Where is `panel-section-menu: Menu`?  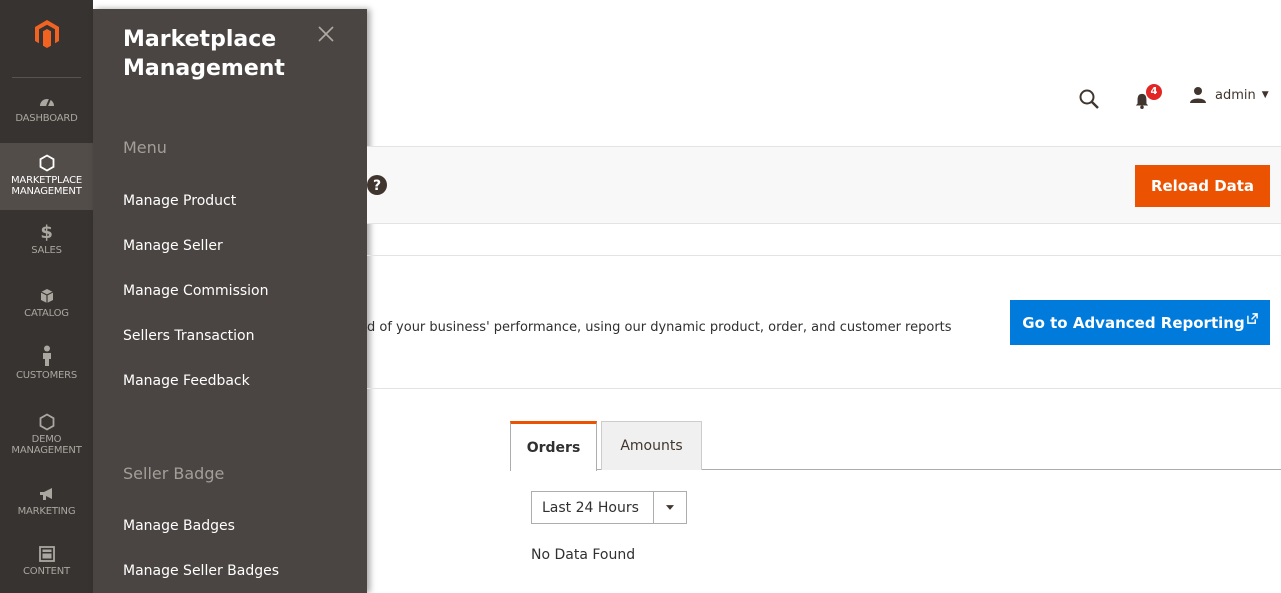
panel-section-menu: Menu is located at coordinates (145, 147).